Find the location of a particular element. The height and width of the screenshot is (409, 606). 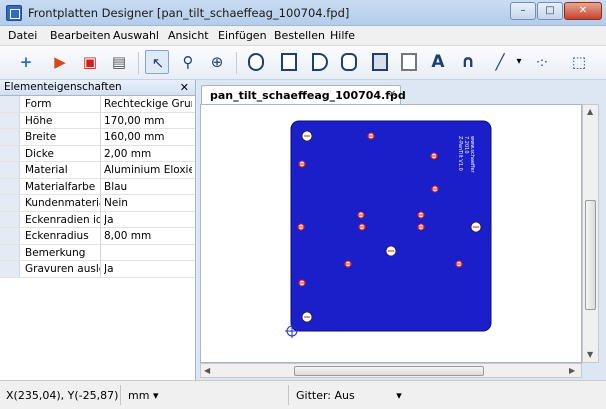

tab-close-icon: ✕ is located at coordinates (392, 94).